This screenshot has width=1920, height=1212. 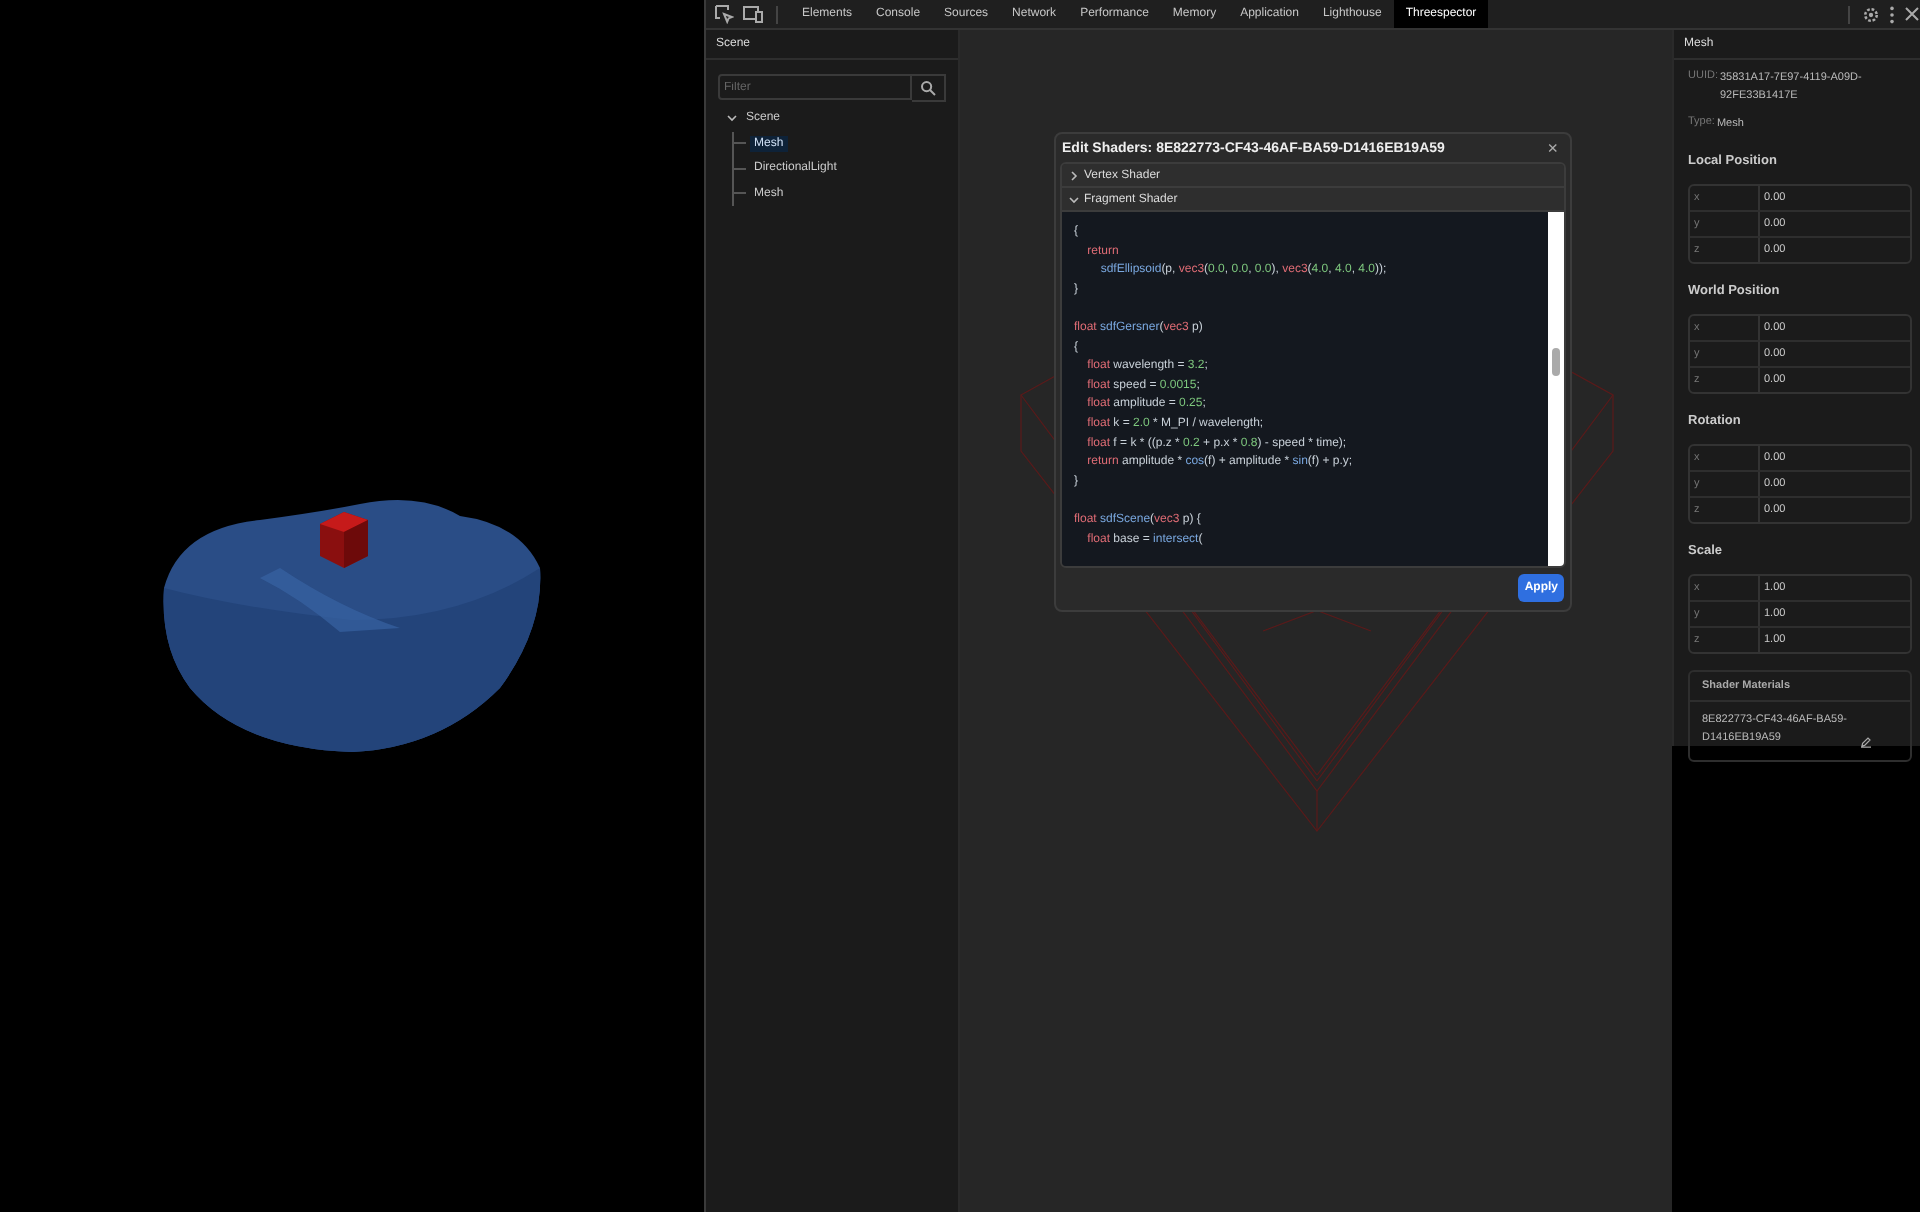 I want to click on close-icon, so click(x=1912, y=14).